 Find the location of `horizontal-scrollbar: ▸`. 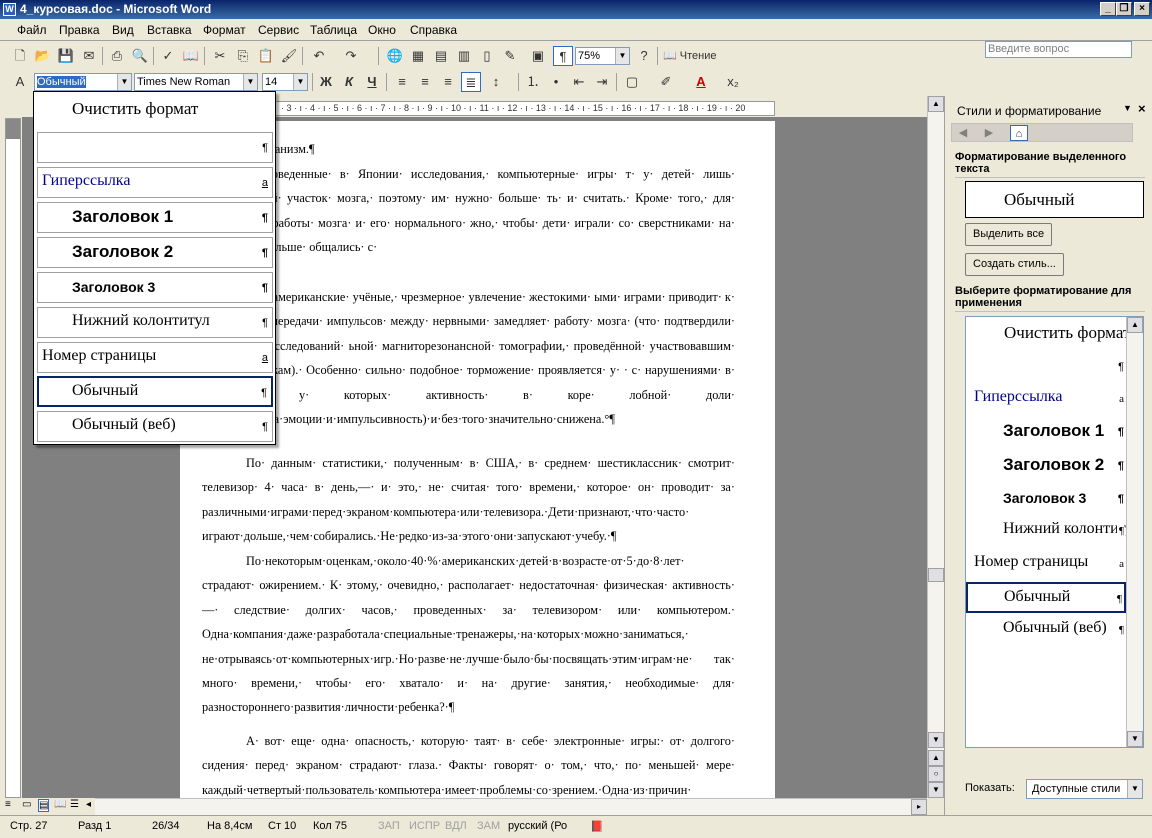

horizontal-scrollbar: ▸ is located at coordinates (511, 806).